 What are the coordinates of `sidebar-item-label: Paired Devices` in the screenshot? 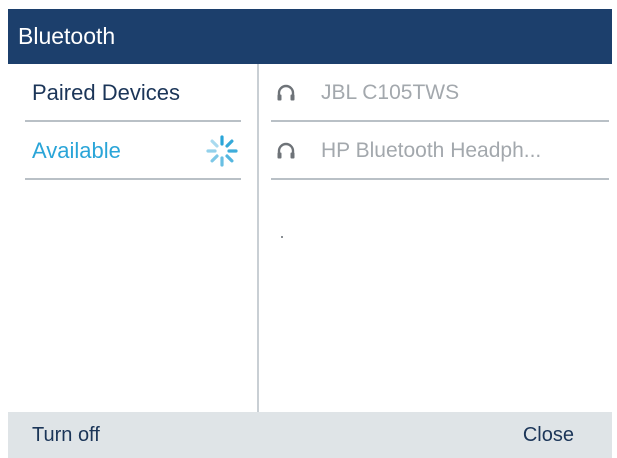 It's located at (106, 92).